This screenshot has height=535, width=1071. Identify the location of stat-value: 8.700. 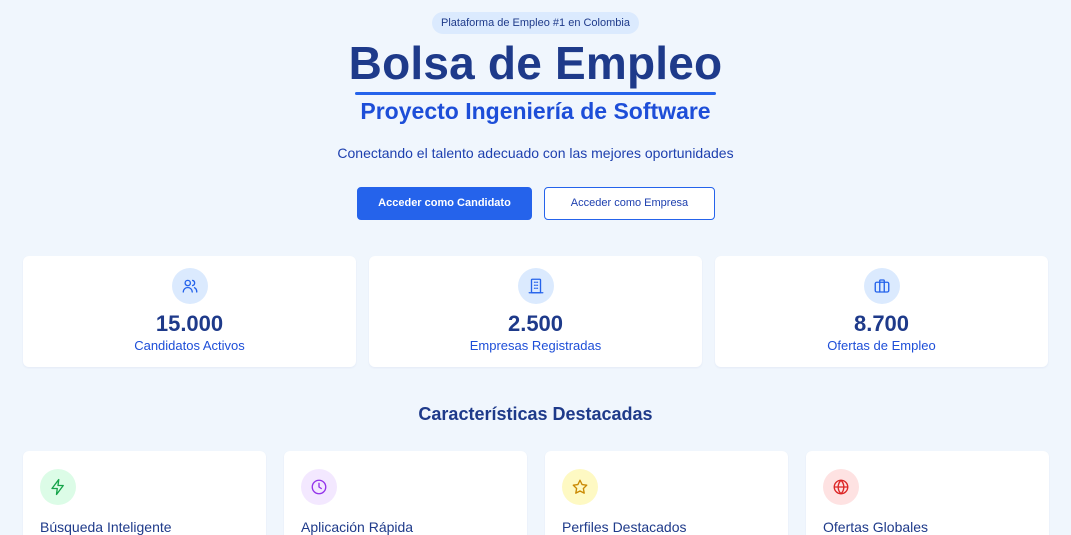
(881, 323).